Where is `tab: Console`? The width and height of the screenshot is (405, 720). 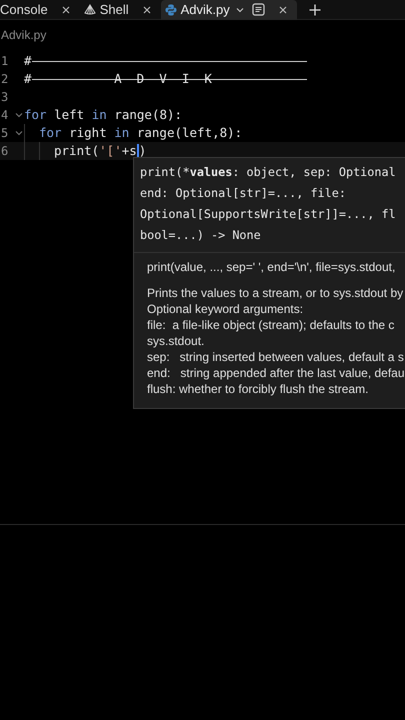
tab: Console is located at coordinates (40, 10).